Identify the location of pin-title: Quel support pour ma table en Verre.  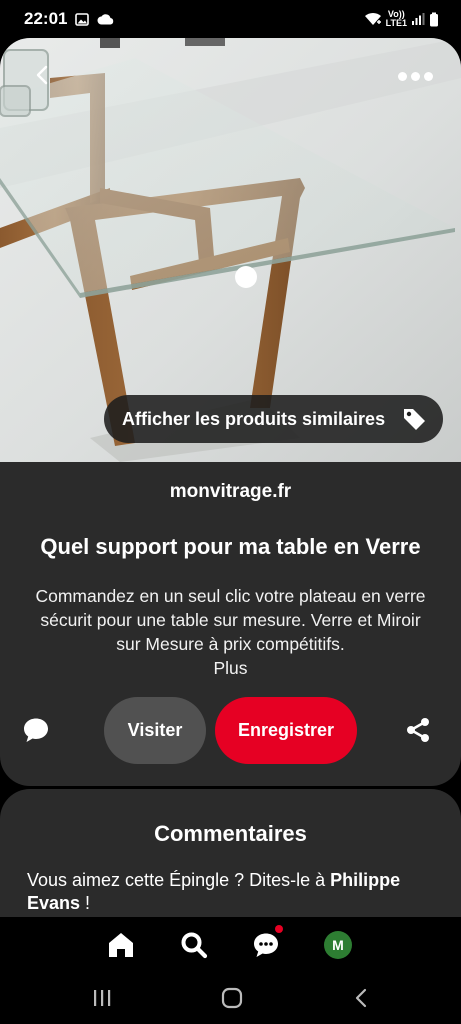
(230, 546).